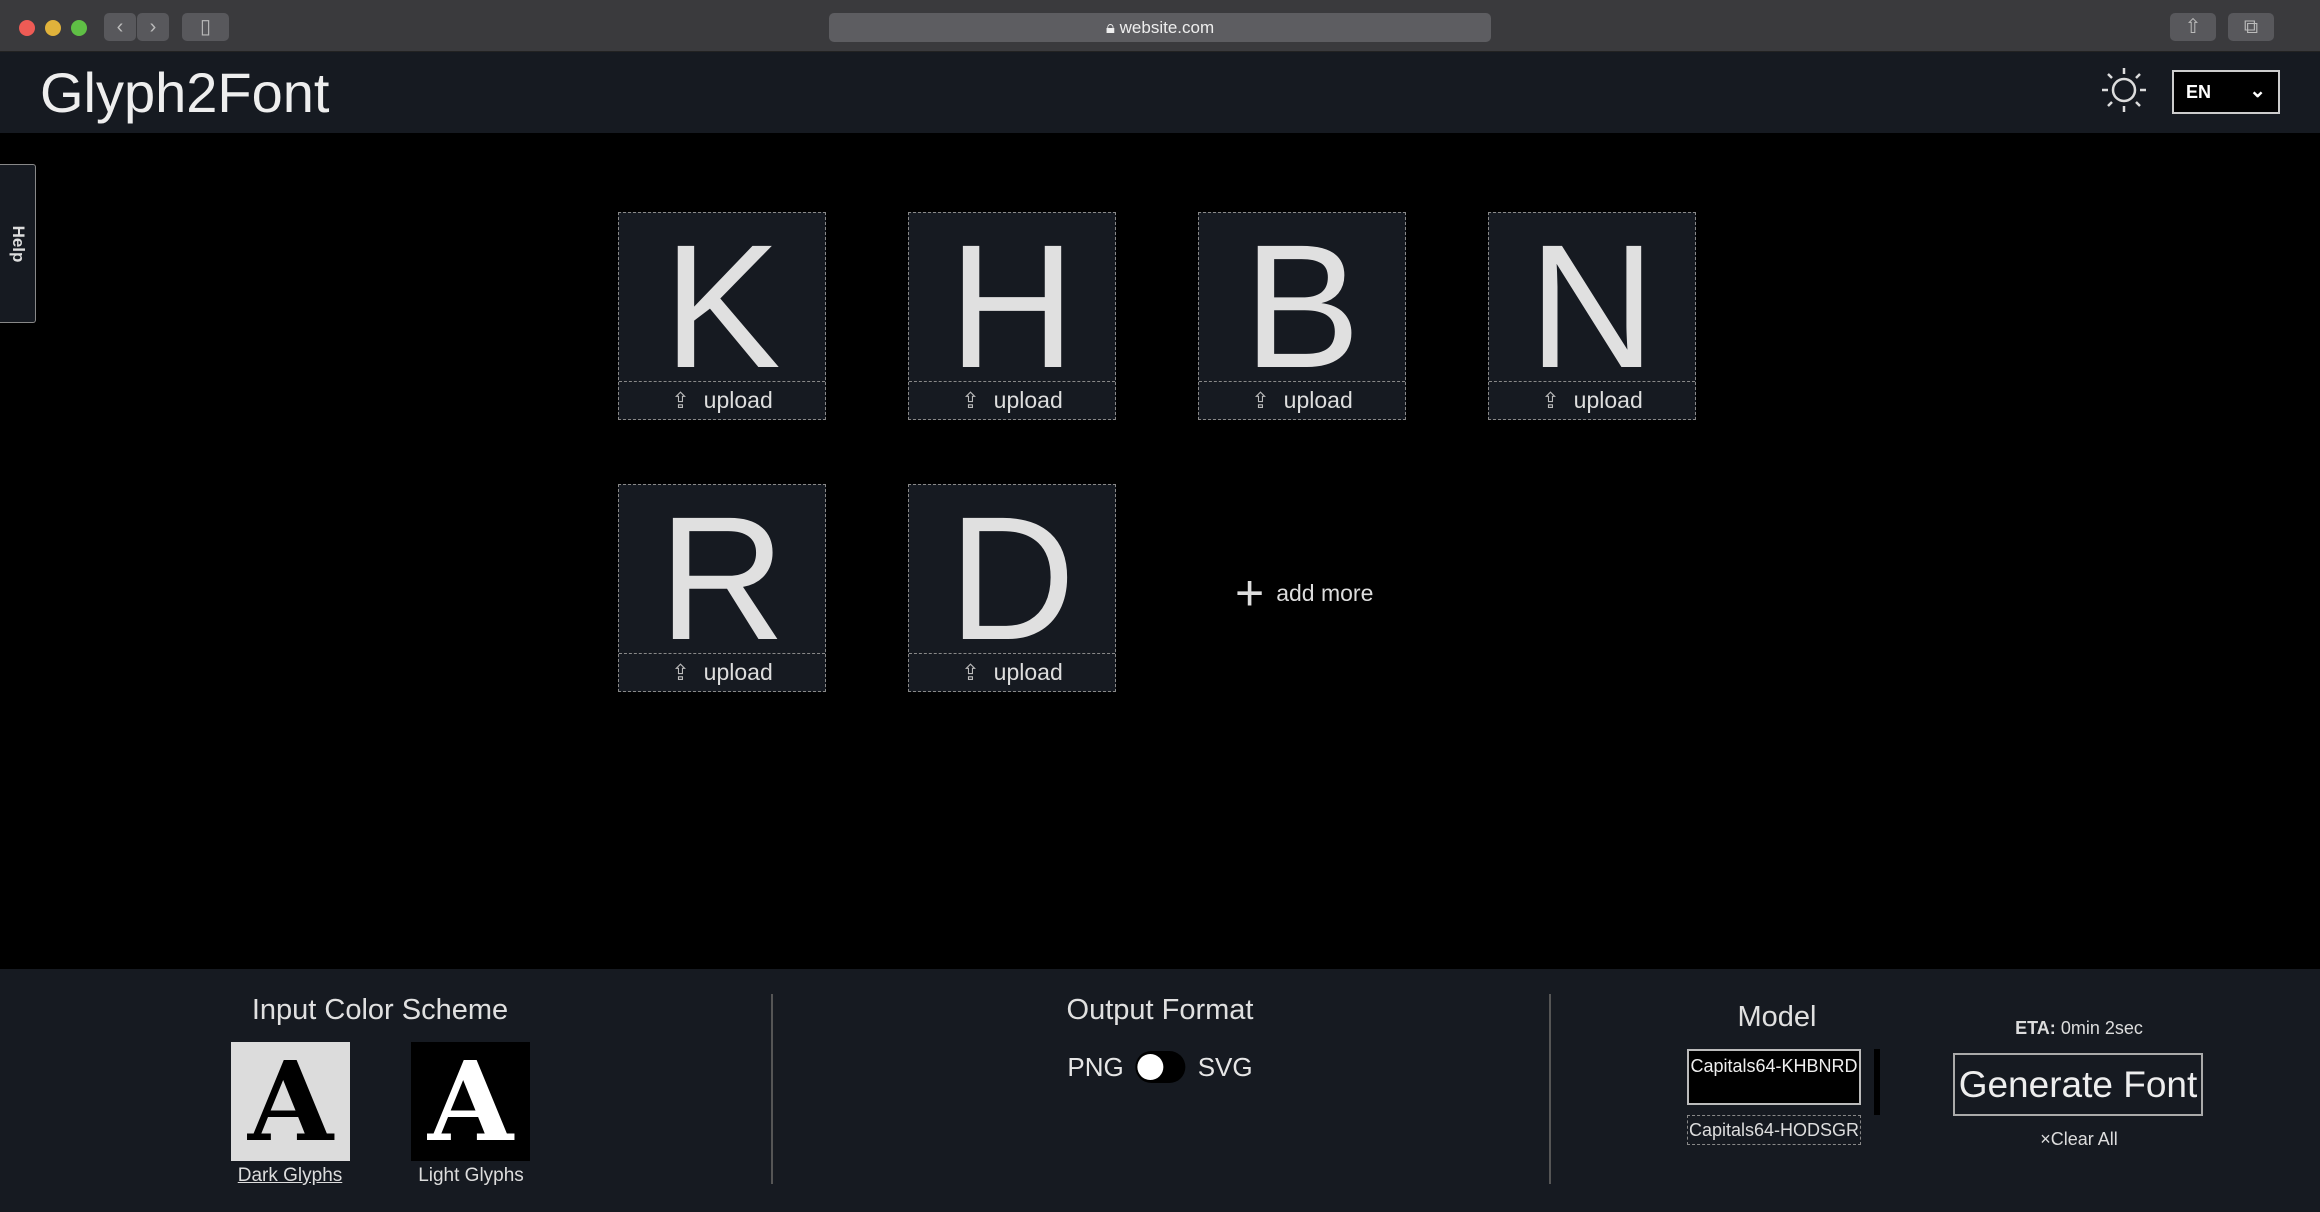 This screenshot has height=1212, width=2320. What do you see at coordinates (1012, 579) in the screenshot?
I see `glyph-char: D` at bounding box center [1012, 579].